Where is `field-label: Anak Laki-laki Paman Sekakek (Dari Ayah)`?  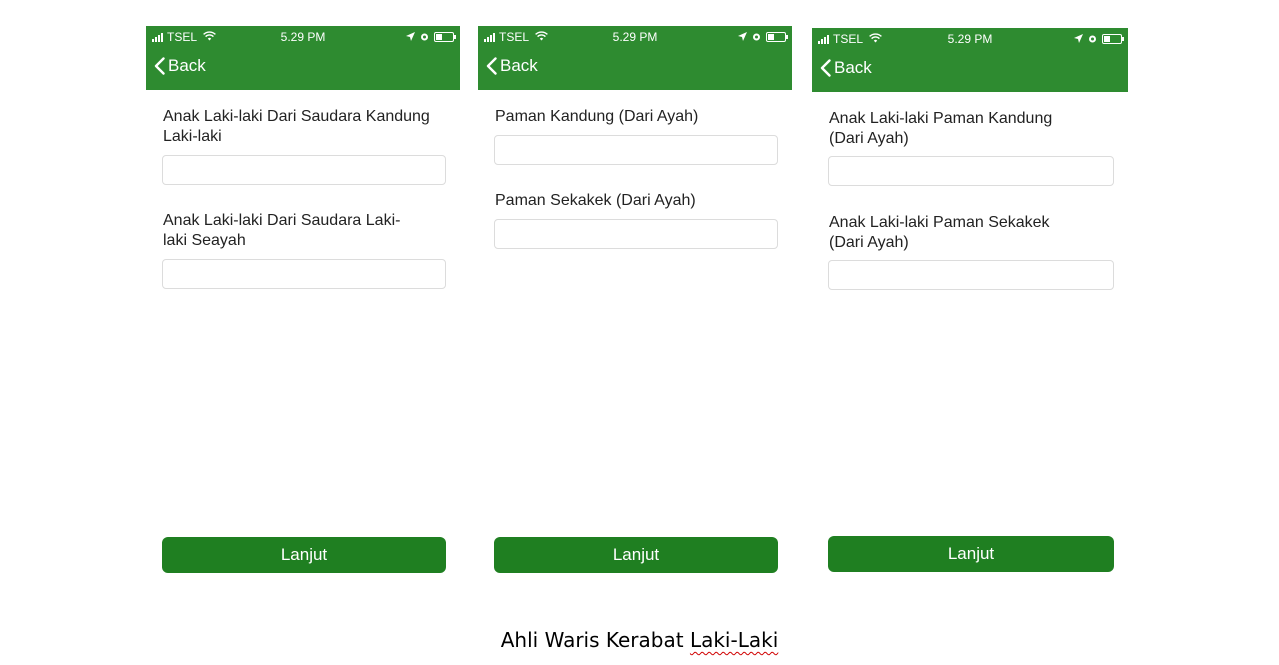
field-label: Anak Laki-laki Paman Sekakek (Dari Ayah) is located at coordinates (939, 232).